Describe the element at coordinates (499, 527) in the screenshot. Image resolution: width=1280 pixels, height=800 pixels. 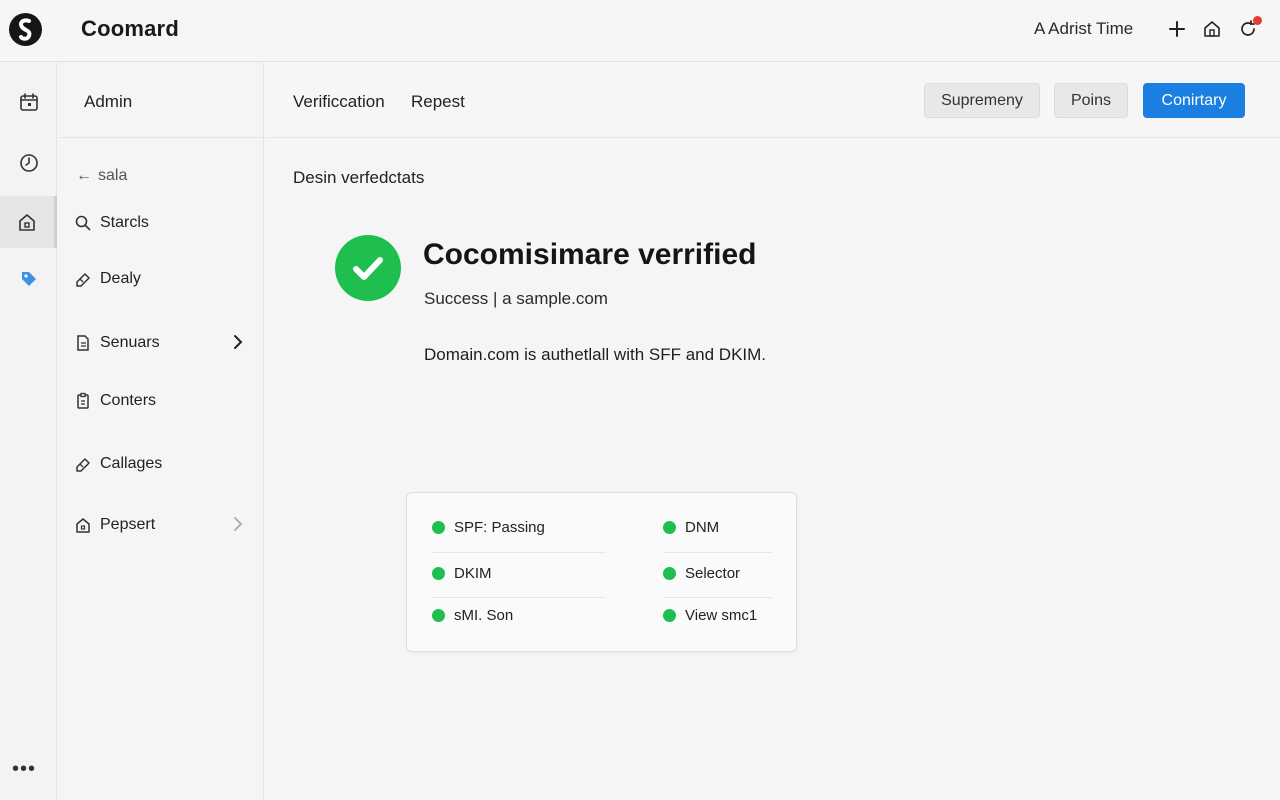
I see `status-label: SPF: Passing` at that location.